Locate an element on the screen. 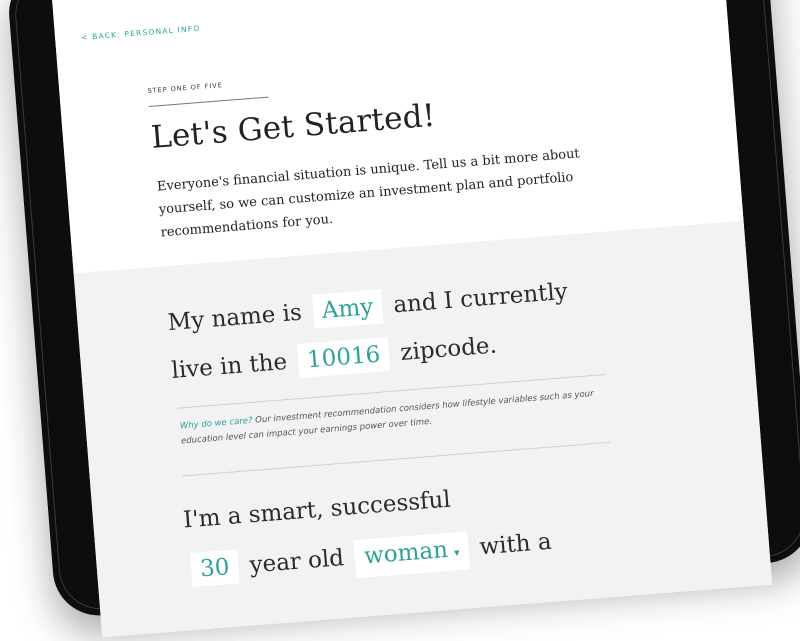 This screenshot has width=800, height=641. age-input: 30 is located at coordinates (214, 568).